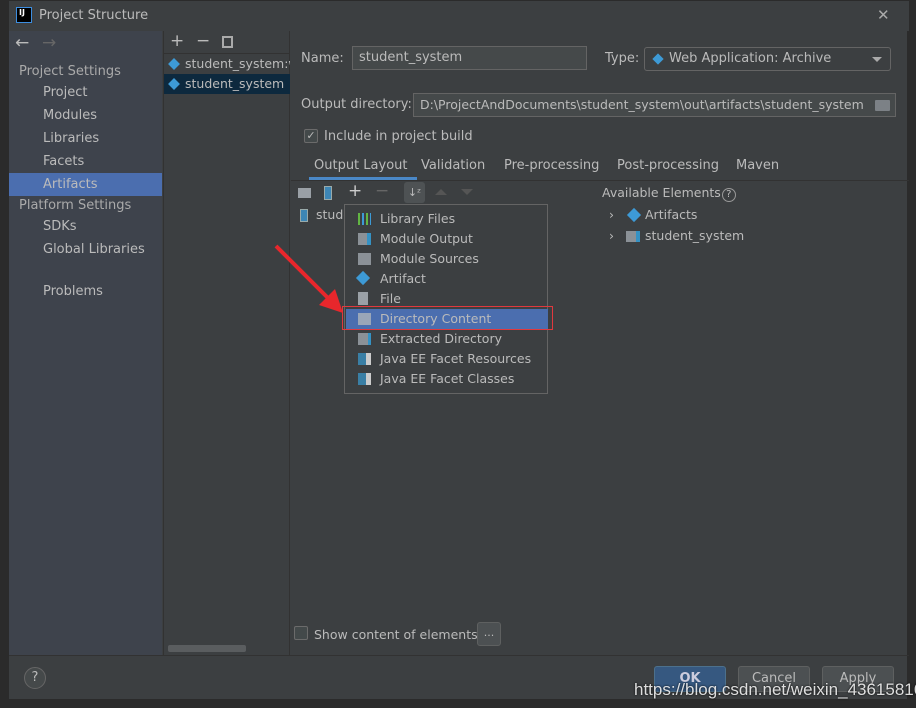 Image resolution: width=916 pixels, height=708 pixels. Describe the element at coordinates (85, 249) in the screenshot. I see `sidebar-item-global-libraries: Global Libraries` at that location.